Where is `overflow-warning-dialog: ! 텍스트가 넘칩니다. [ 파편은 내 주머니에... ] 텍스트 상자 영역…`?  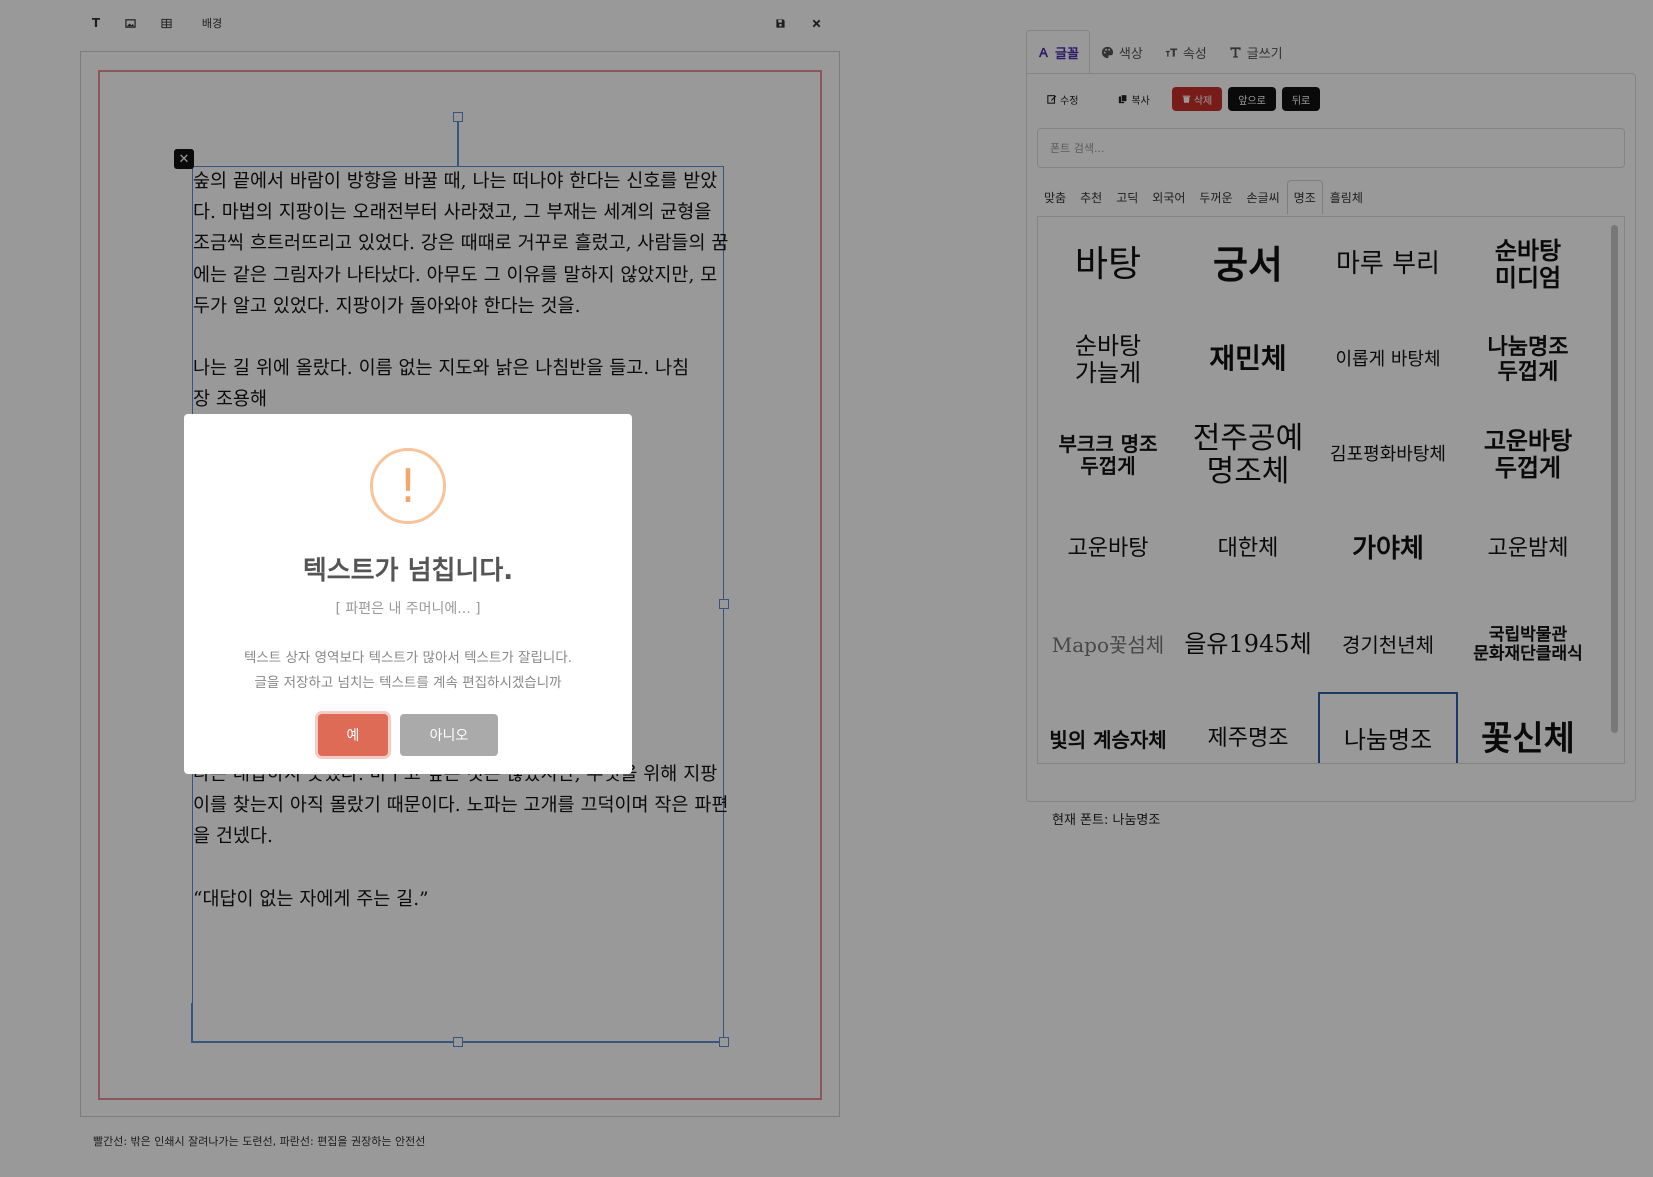
overflow-warning-dialog: ! 텍스트가 넘칩니다. [ 파편은 내 주머니에... ] 텍스트 상자 영역… is located at coordinates (408, 594).